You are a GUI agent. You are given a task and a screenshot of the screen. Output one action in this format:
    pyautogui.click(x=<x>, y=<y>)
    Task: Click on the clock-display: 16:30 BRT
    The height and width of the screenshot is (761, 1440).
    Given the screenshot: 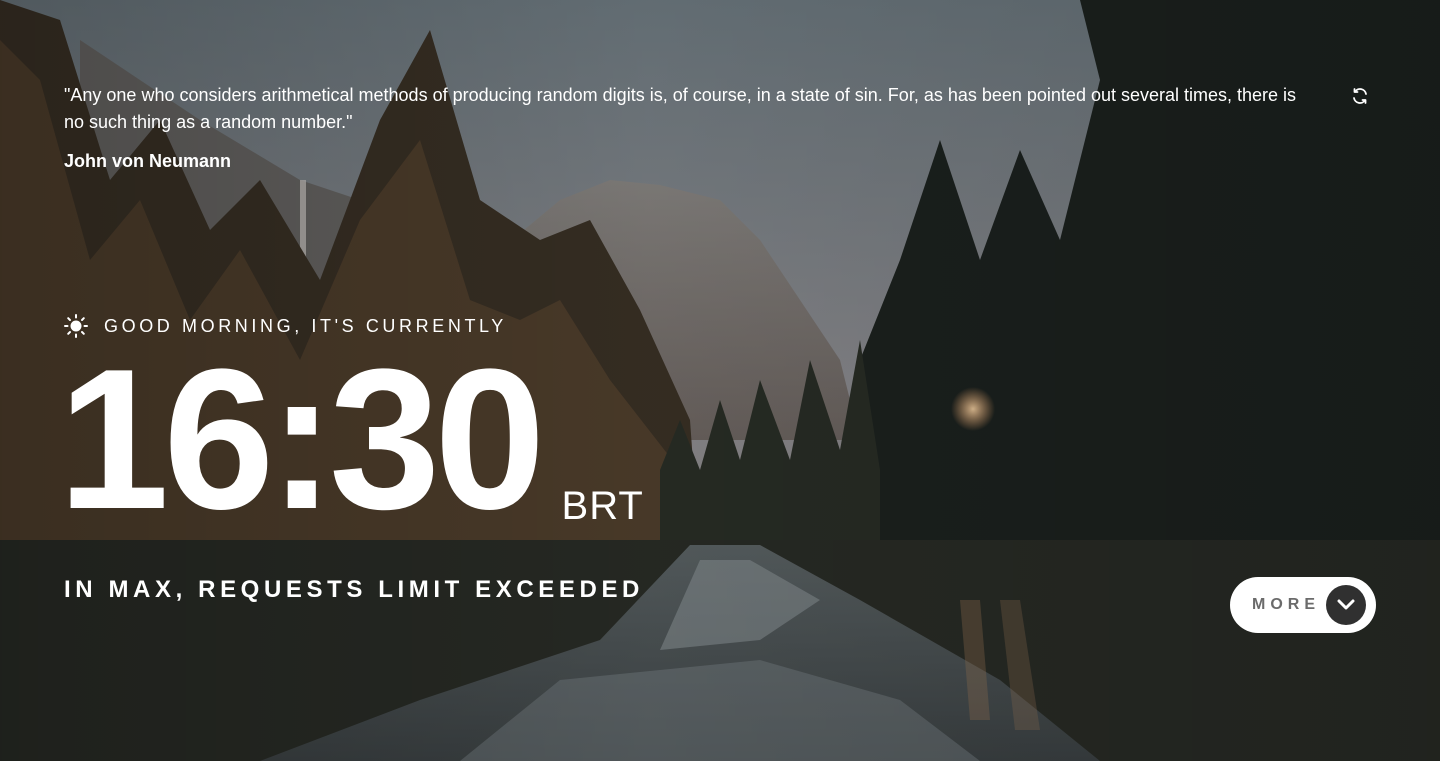 What is the action you would take?
    pyautogui.click(x=351, y=440)
    